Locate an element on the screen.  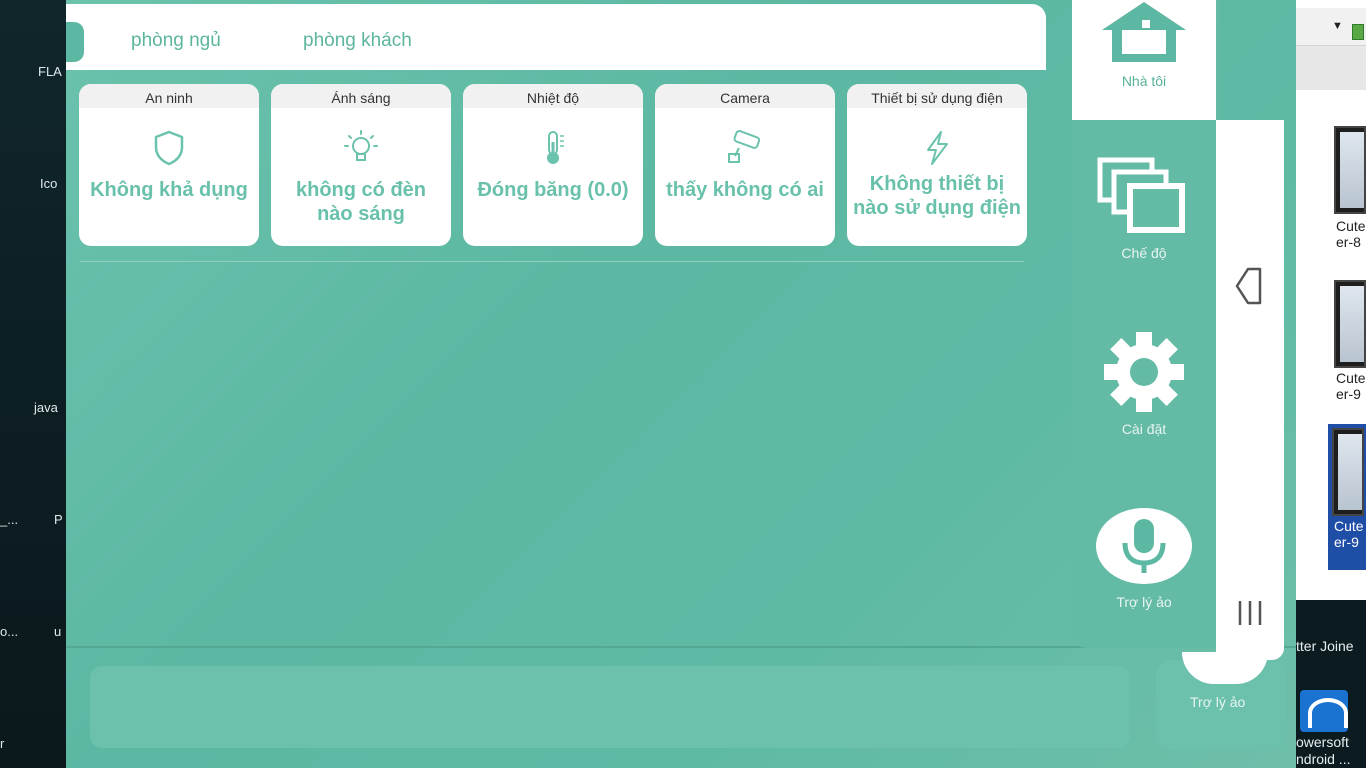
apowersoft-icon is located at coordinates (1324, 711).